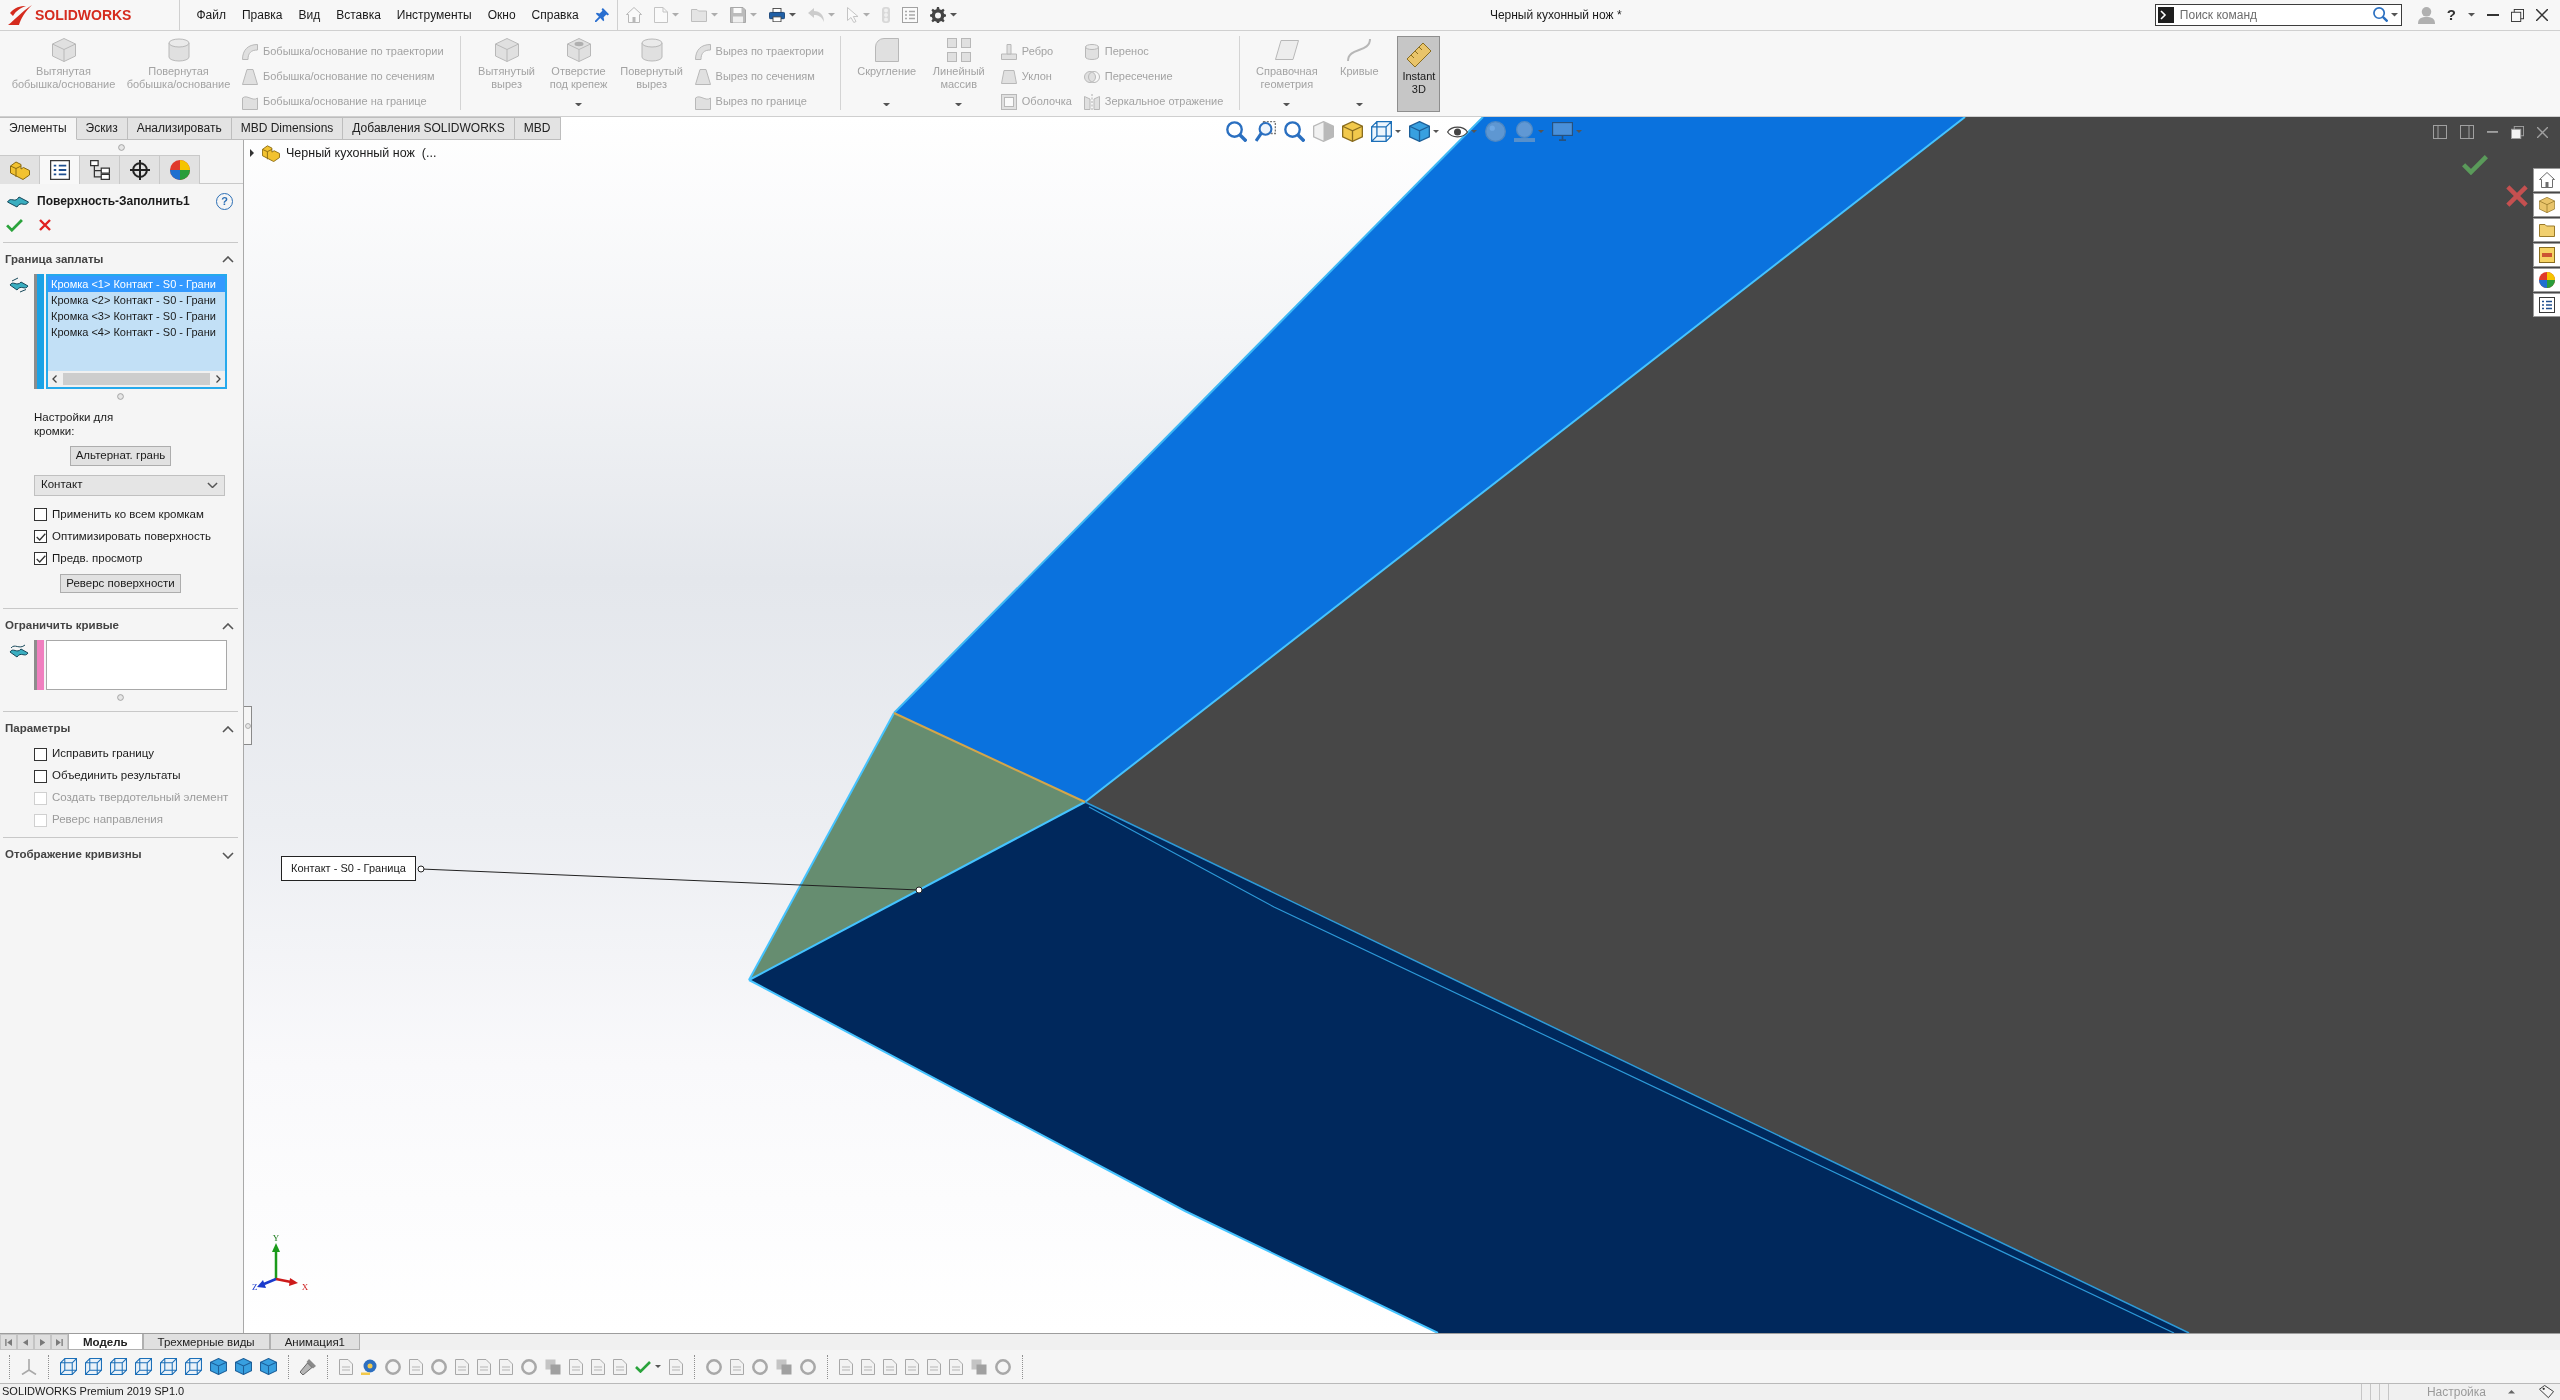 This screenshot has height=1400, width=2560. What do you see at coordinates (29, 1366) in the screenshot?
I see `axes-icon` at bounding box center [29, 1366].